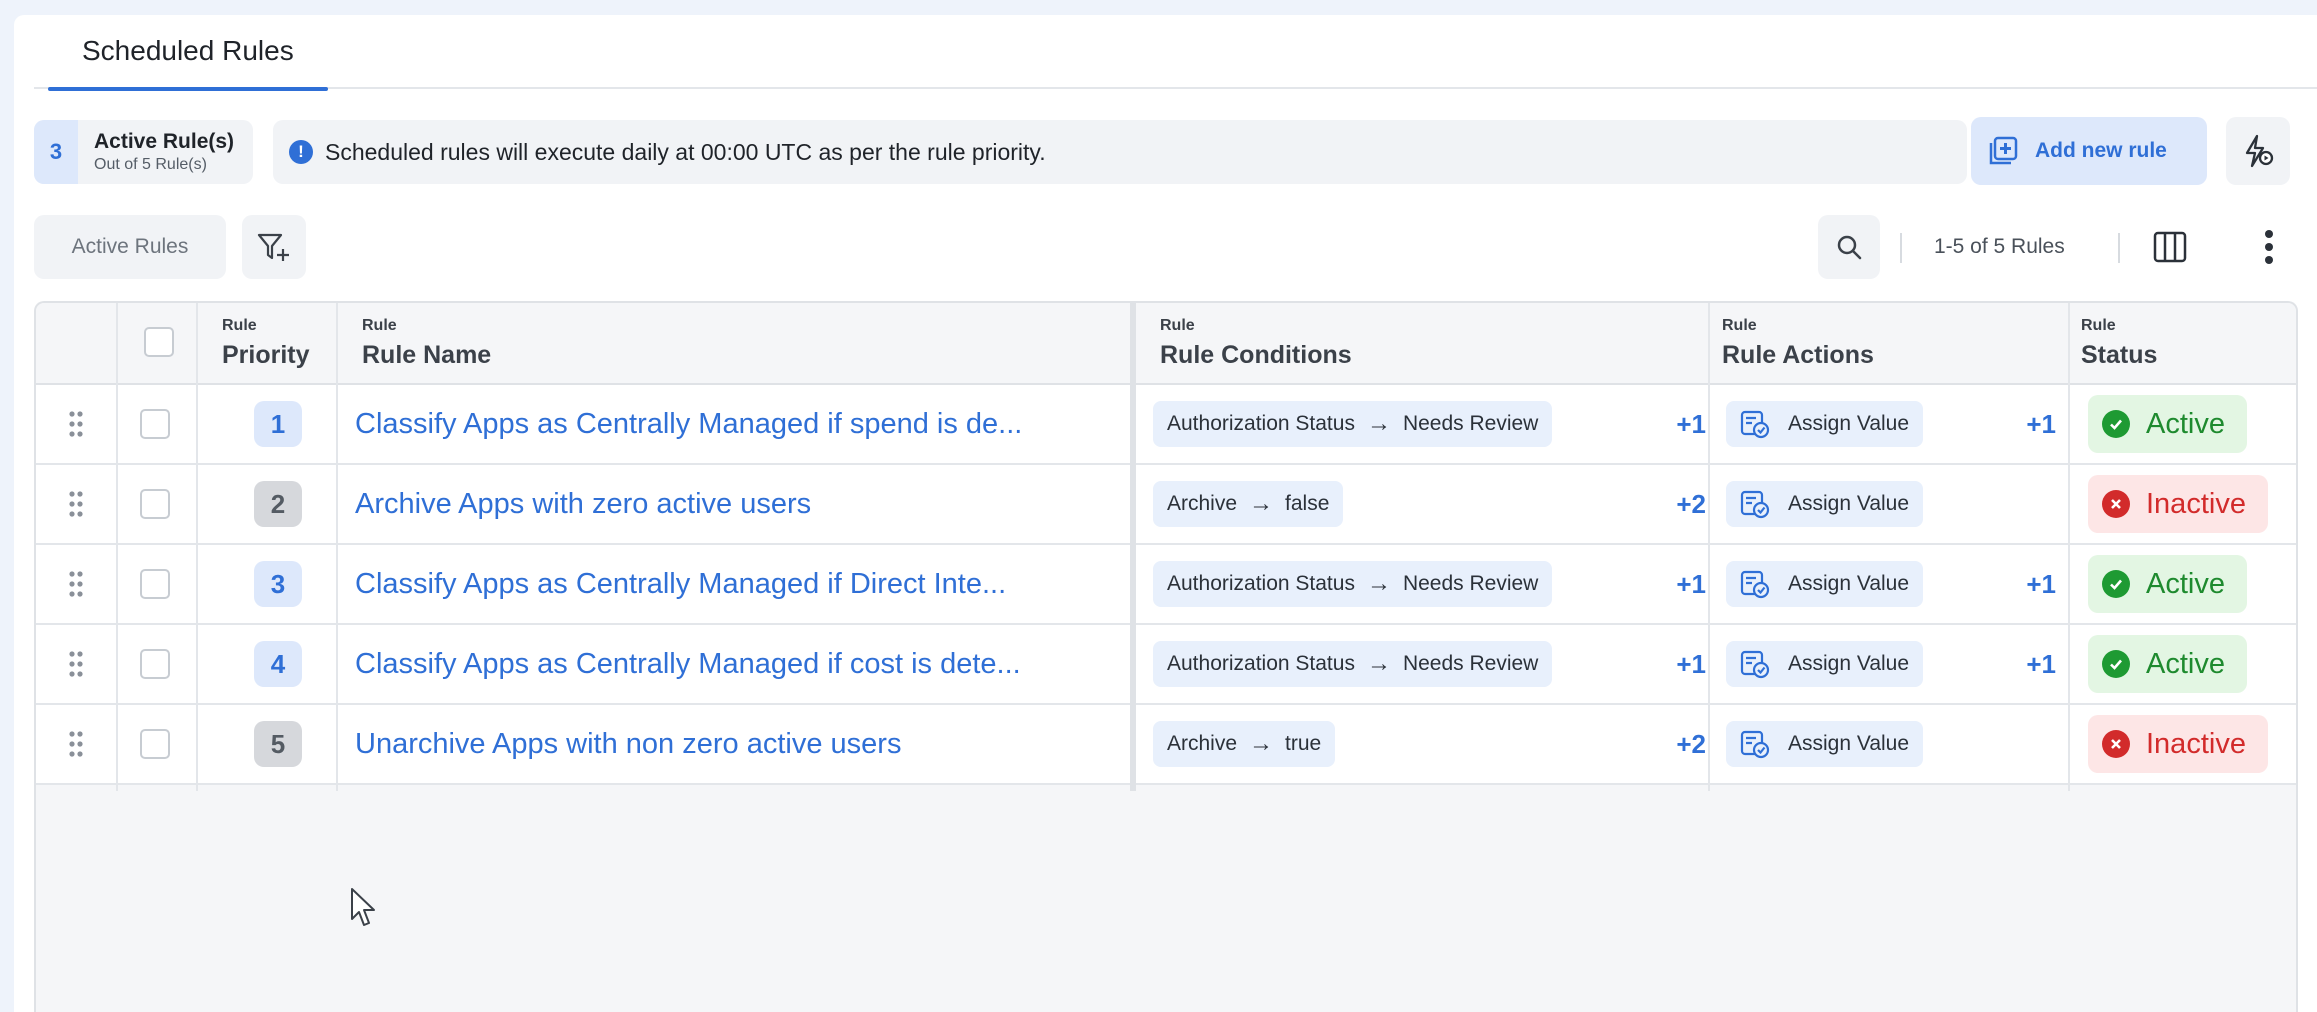 The height and width of the screenshot is (1012, 2317). Describe the element at coordinates (278, 424) in the screenshot. I see `priority-badge: 1` at that location.